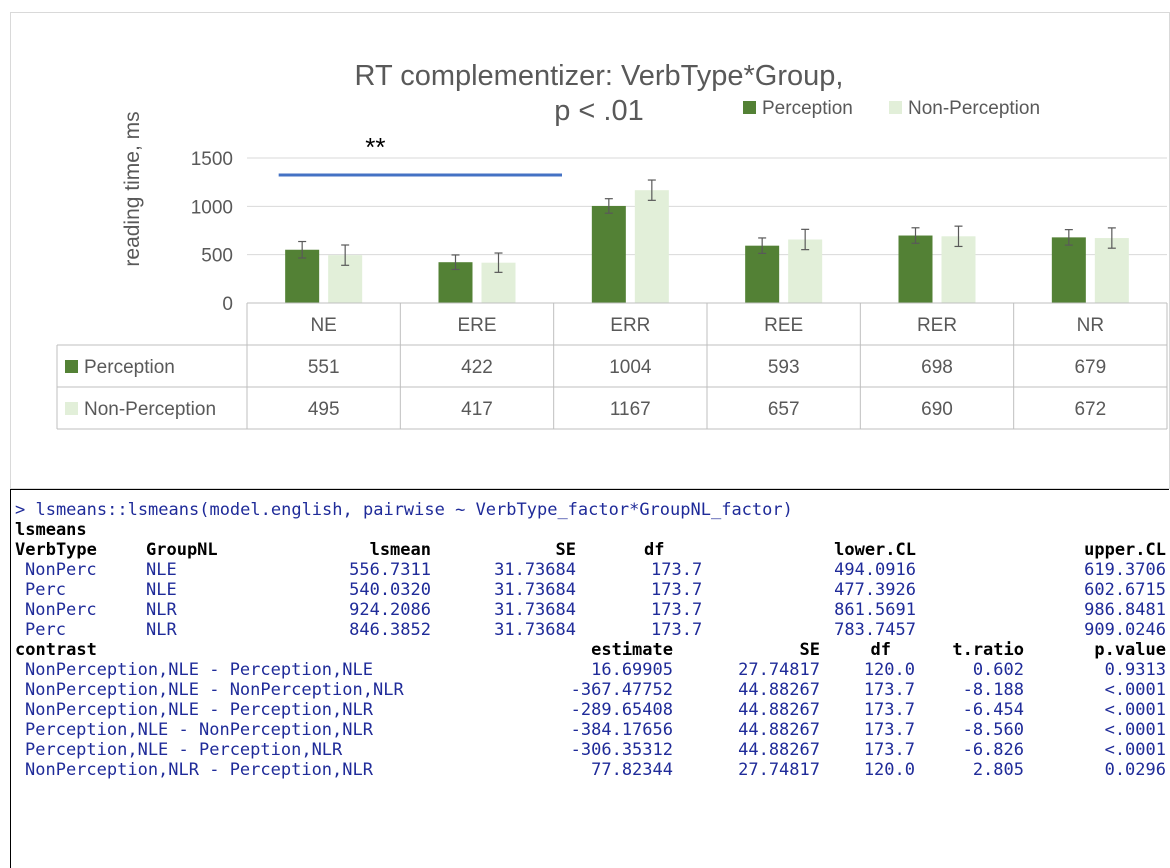 Image resolution: width=1170 pixels, height=868 pixels. What do you see at coordinates (875, 550) in the screenshot?
I see `lsmeans-header: lower.CL` at bounding box center [875, 550].